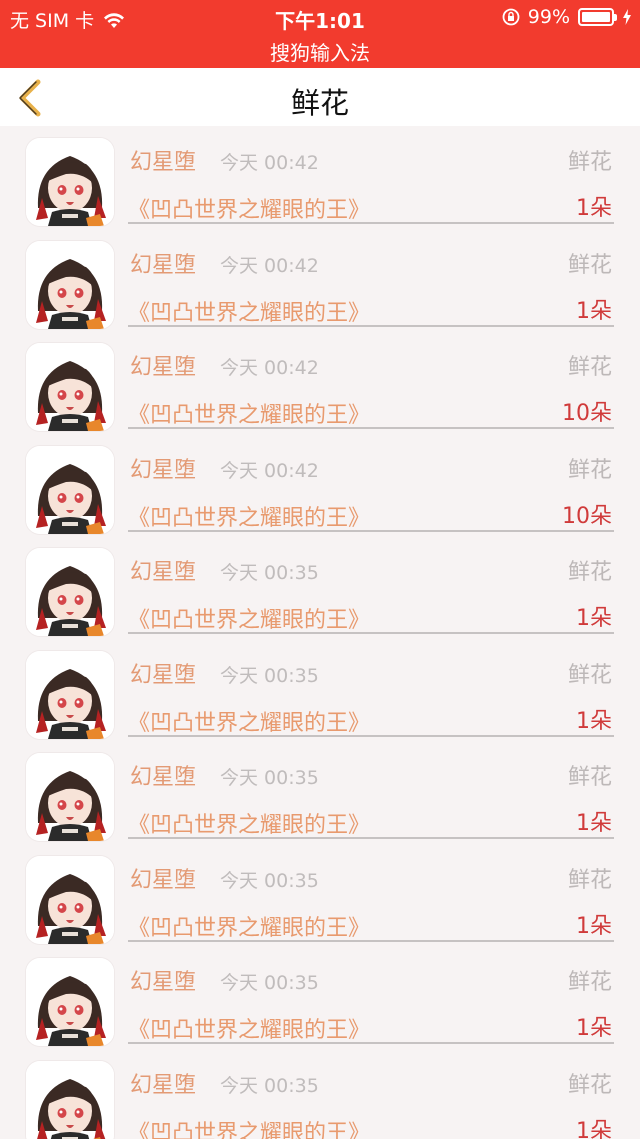  Describe the element at coordinates (627, 17) in the screenshot. I see `charging-bolt-icon` at that location.